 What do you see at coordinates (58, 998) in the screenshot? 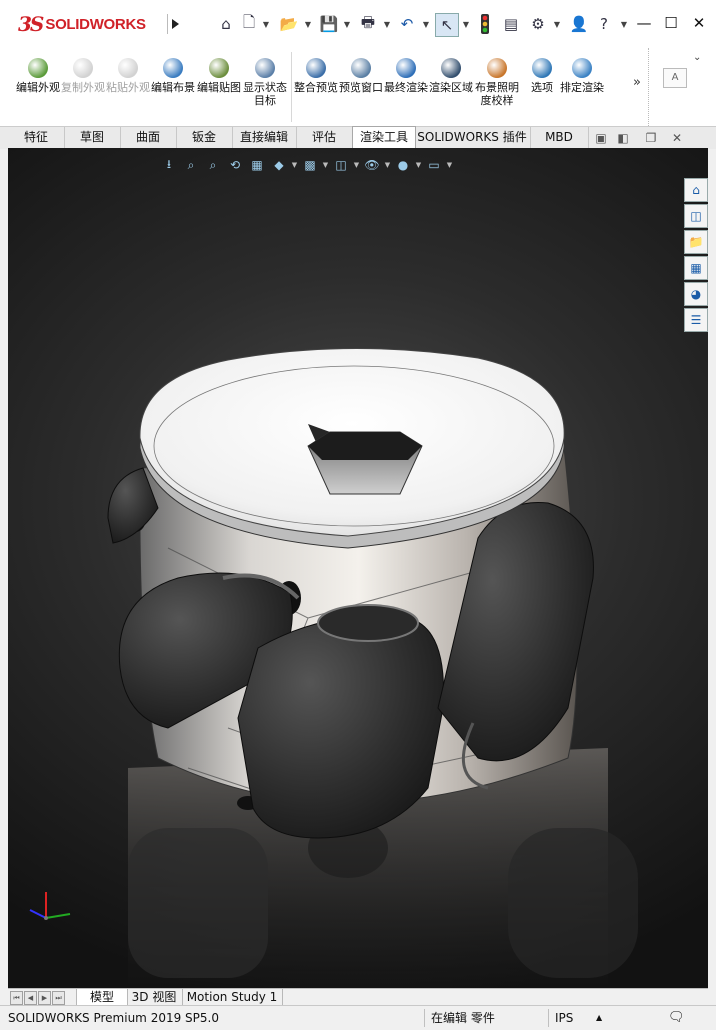
I see `last-tab-button: ⏭` at bounding box center [58, 998].